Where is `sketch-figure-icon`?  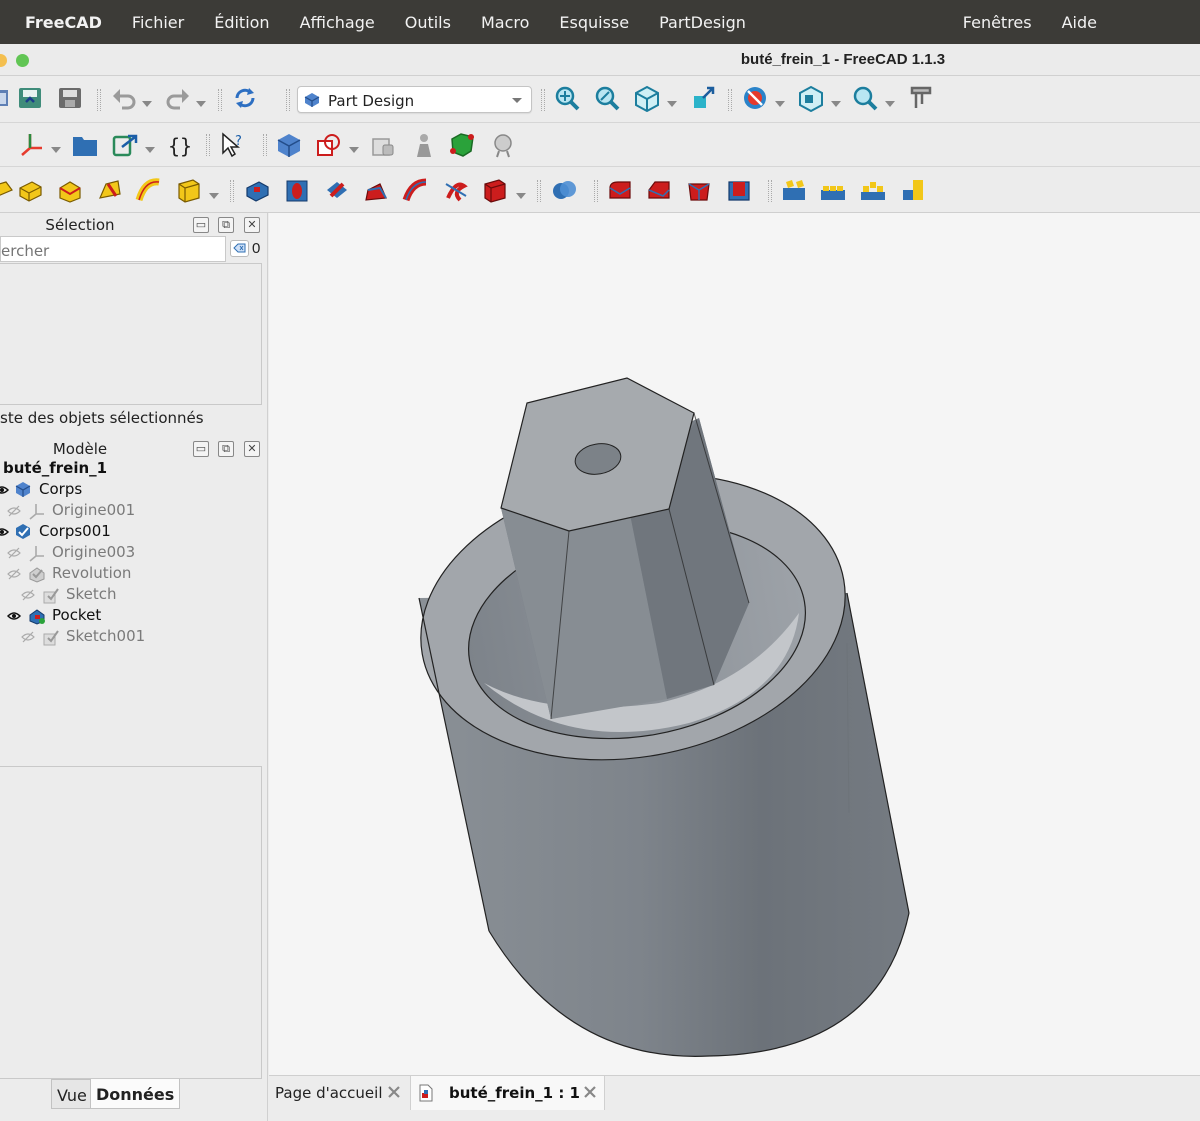 sketch-figure-icon is located at coordinates (424, 145).